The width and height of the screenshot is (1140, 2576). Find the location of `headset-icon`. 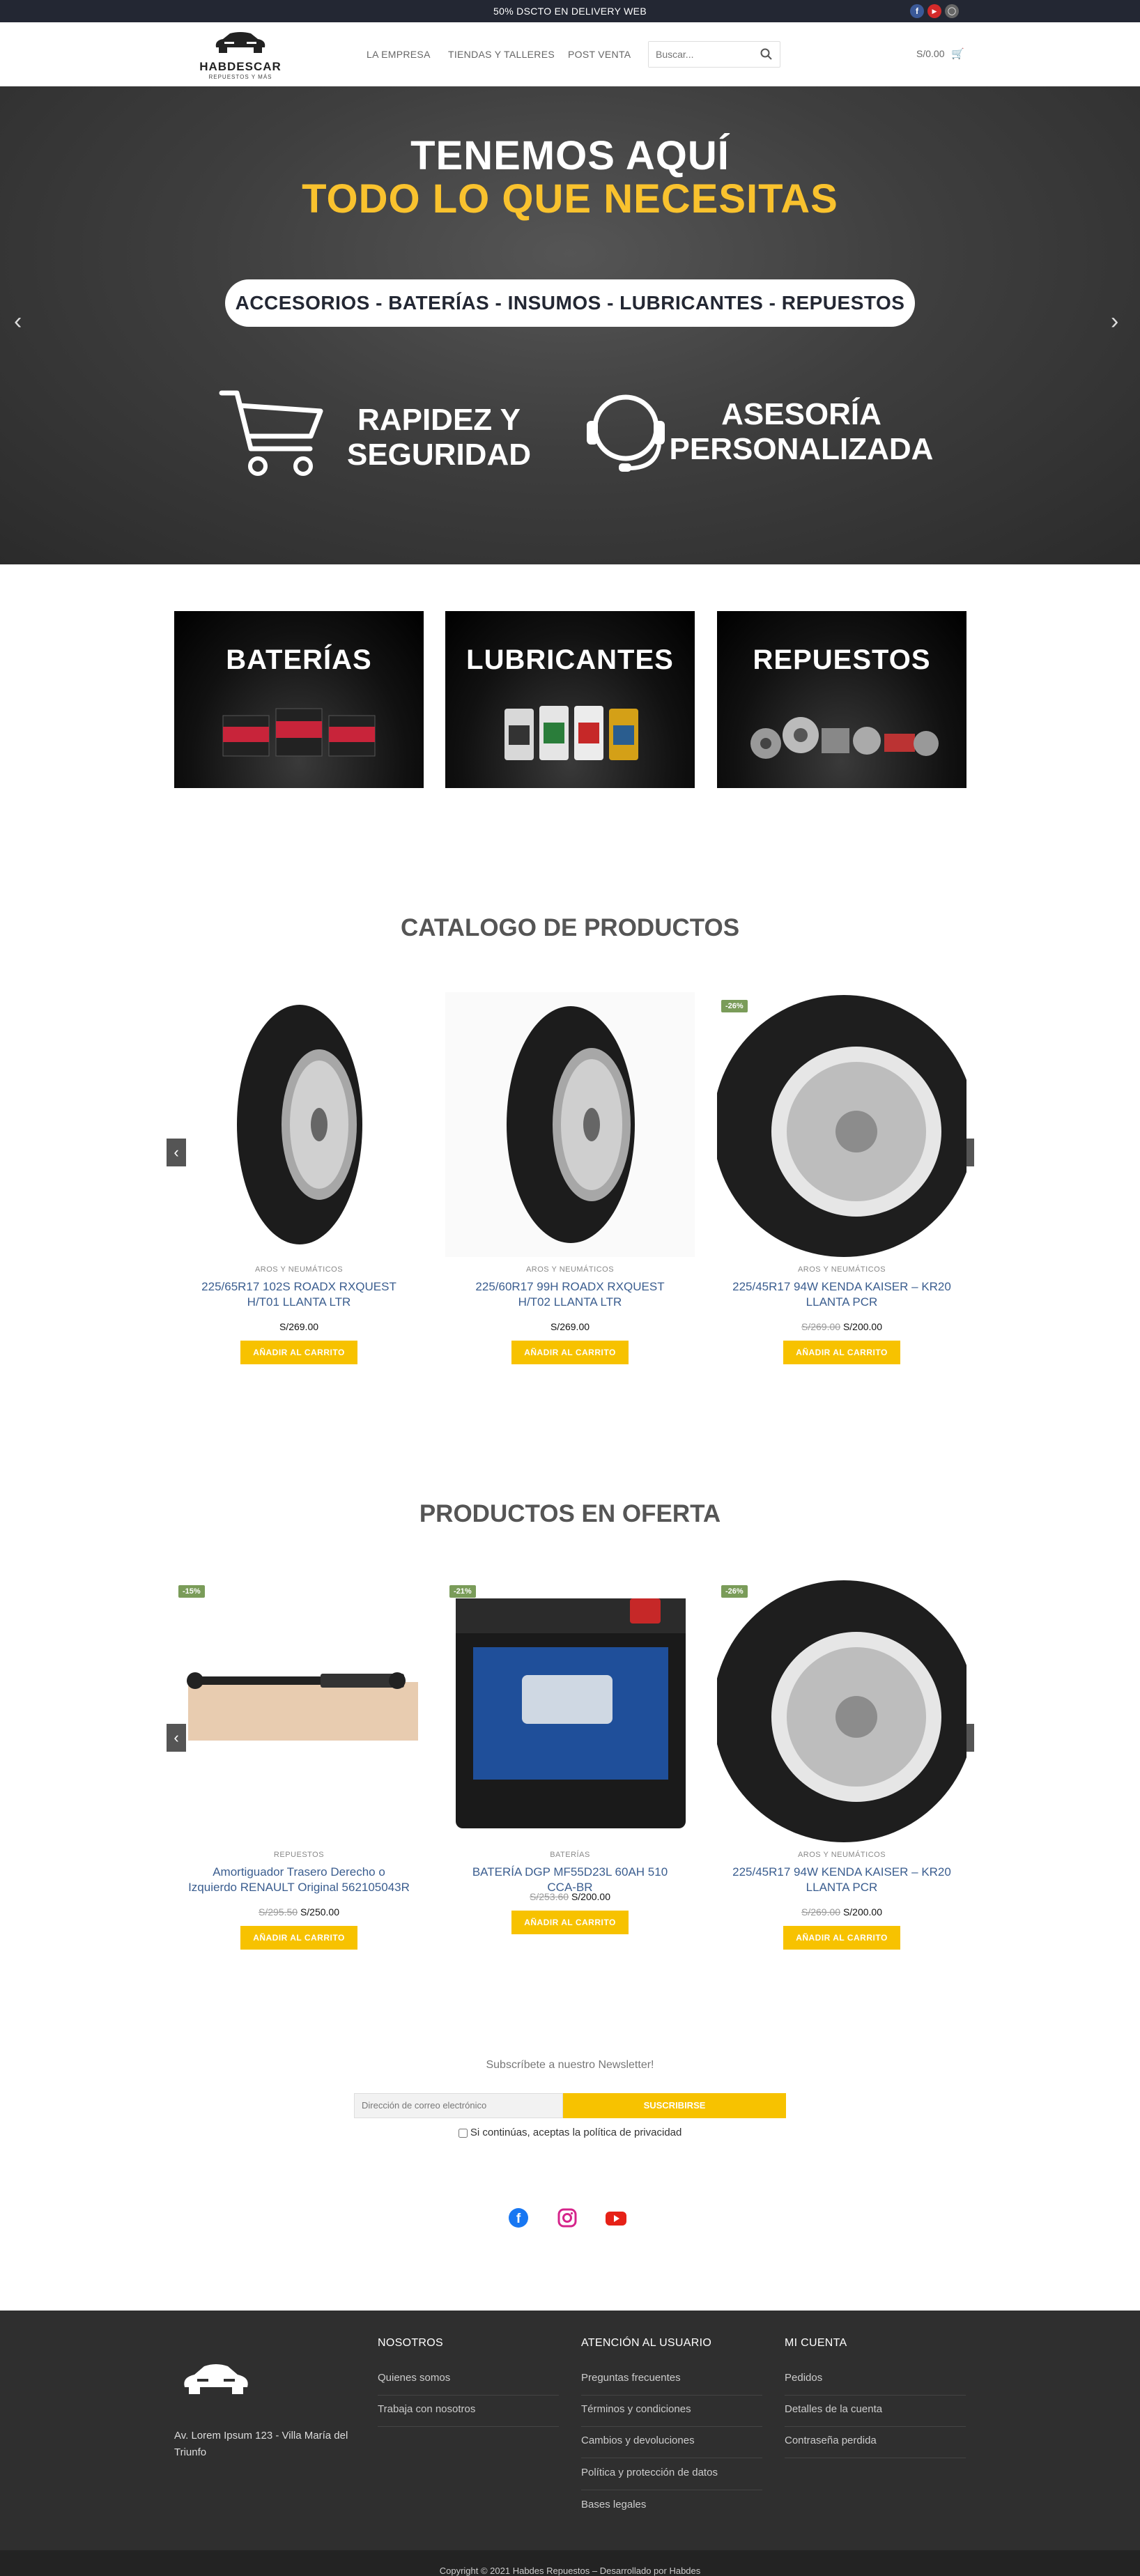

headset-icon is located at coordinates (626, 433).